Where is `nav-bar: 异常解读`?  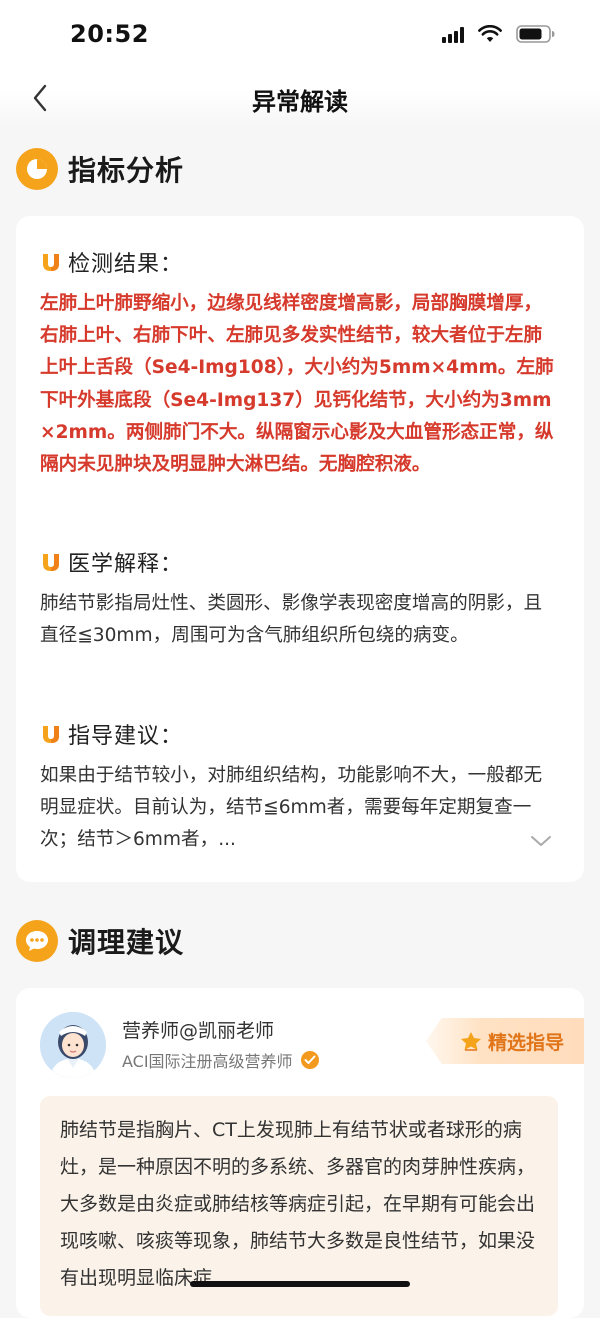 nav-bar: 异常解读 is located at coordinates (300, 97).